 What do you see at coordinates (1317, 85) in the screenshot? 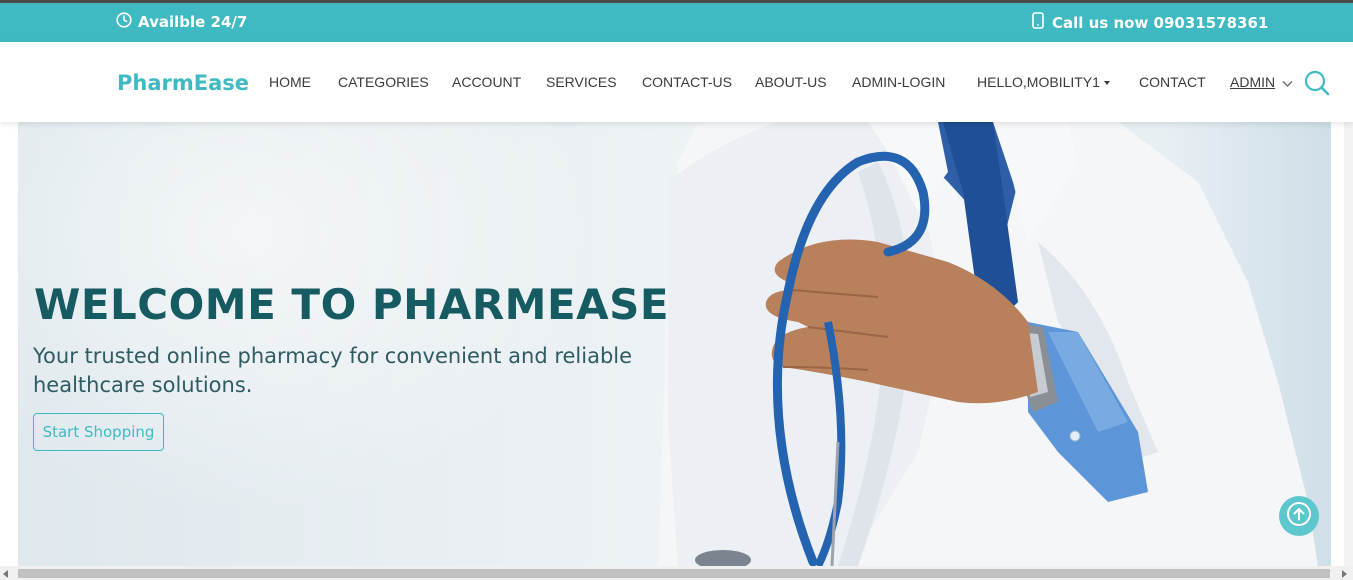
I see `search-icon` at bounding box center [1317, 85].